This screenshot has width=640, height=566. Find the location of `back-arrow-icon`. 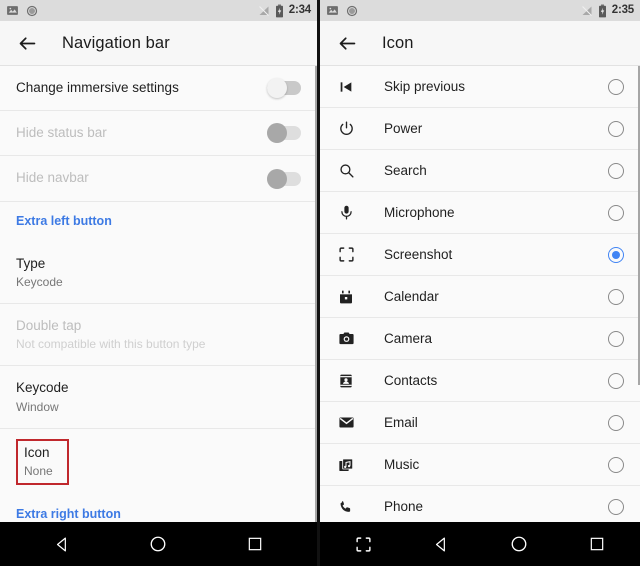

back-arrow-icon is located at coordinates (347, 43).